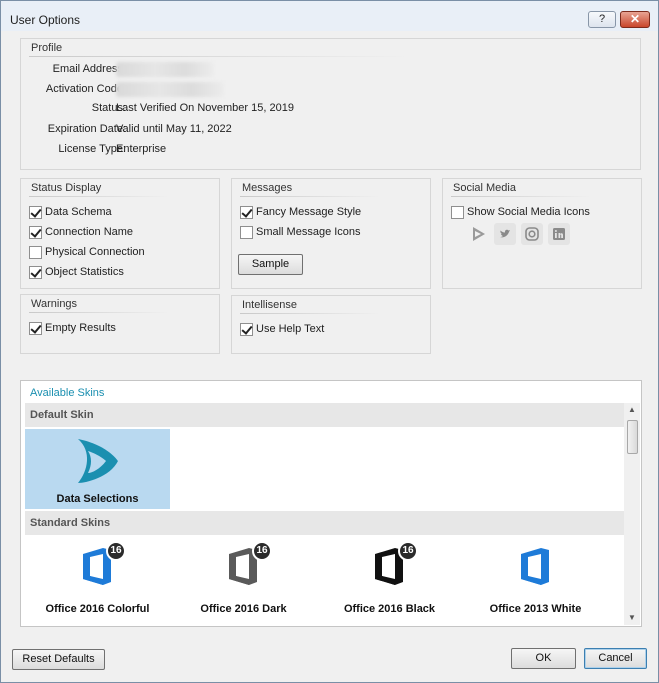 The height and width of the screenshot is (683, 659). What do you see at coordinates (632, 410) in the screenshot?
I see `scroll-up-icon: ▲` at bounding box center [632, 410].